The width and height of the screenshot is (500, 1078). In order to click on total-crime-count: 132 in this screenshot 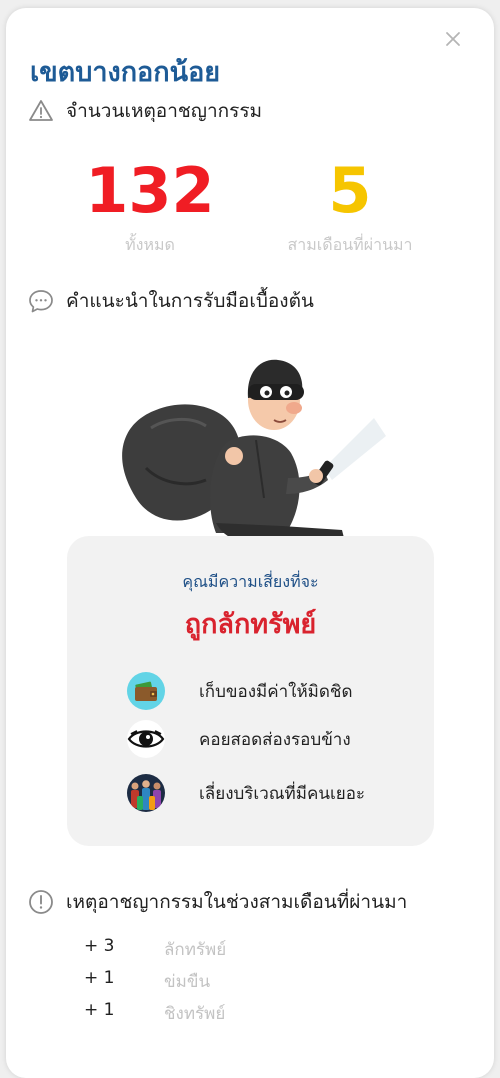, I will do `click(150, 190)`.